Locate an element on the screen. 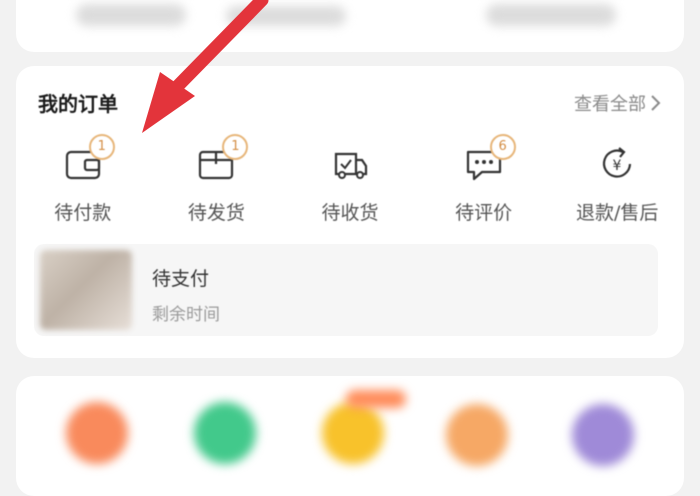 The height and width of the screenshot is (496, 700). status-label: 待评价 is located at coordinates (484, 213).